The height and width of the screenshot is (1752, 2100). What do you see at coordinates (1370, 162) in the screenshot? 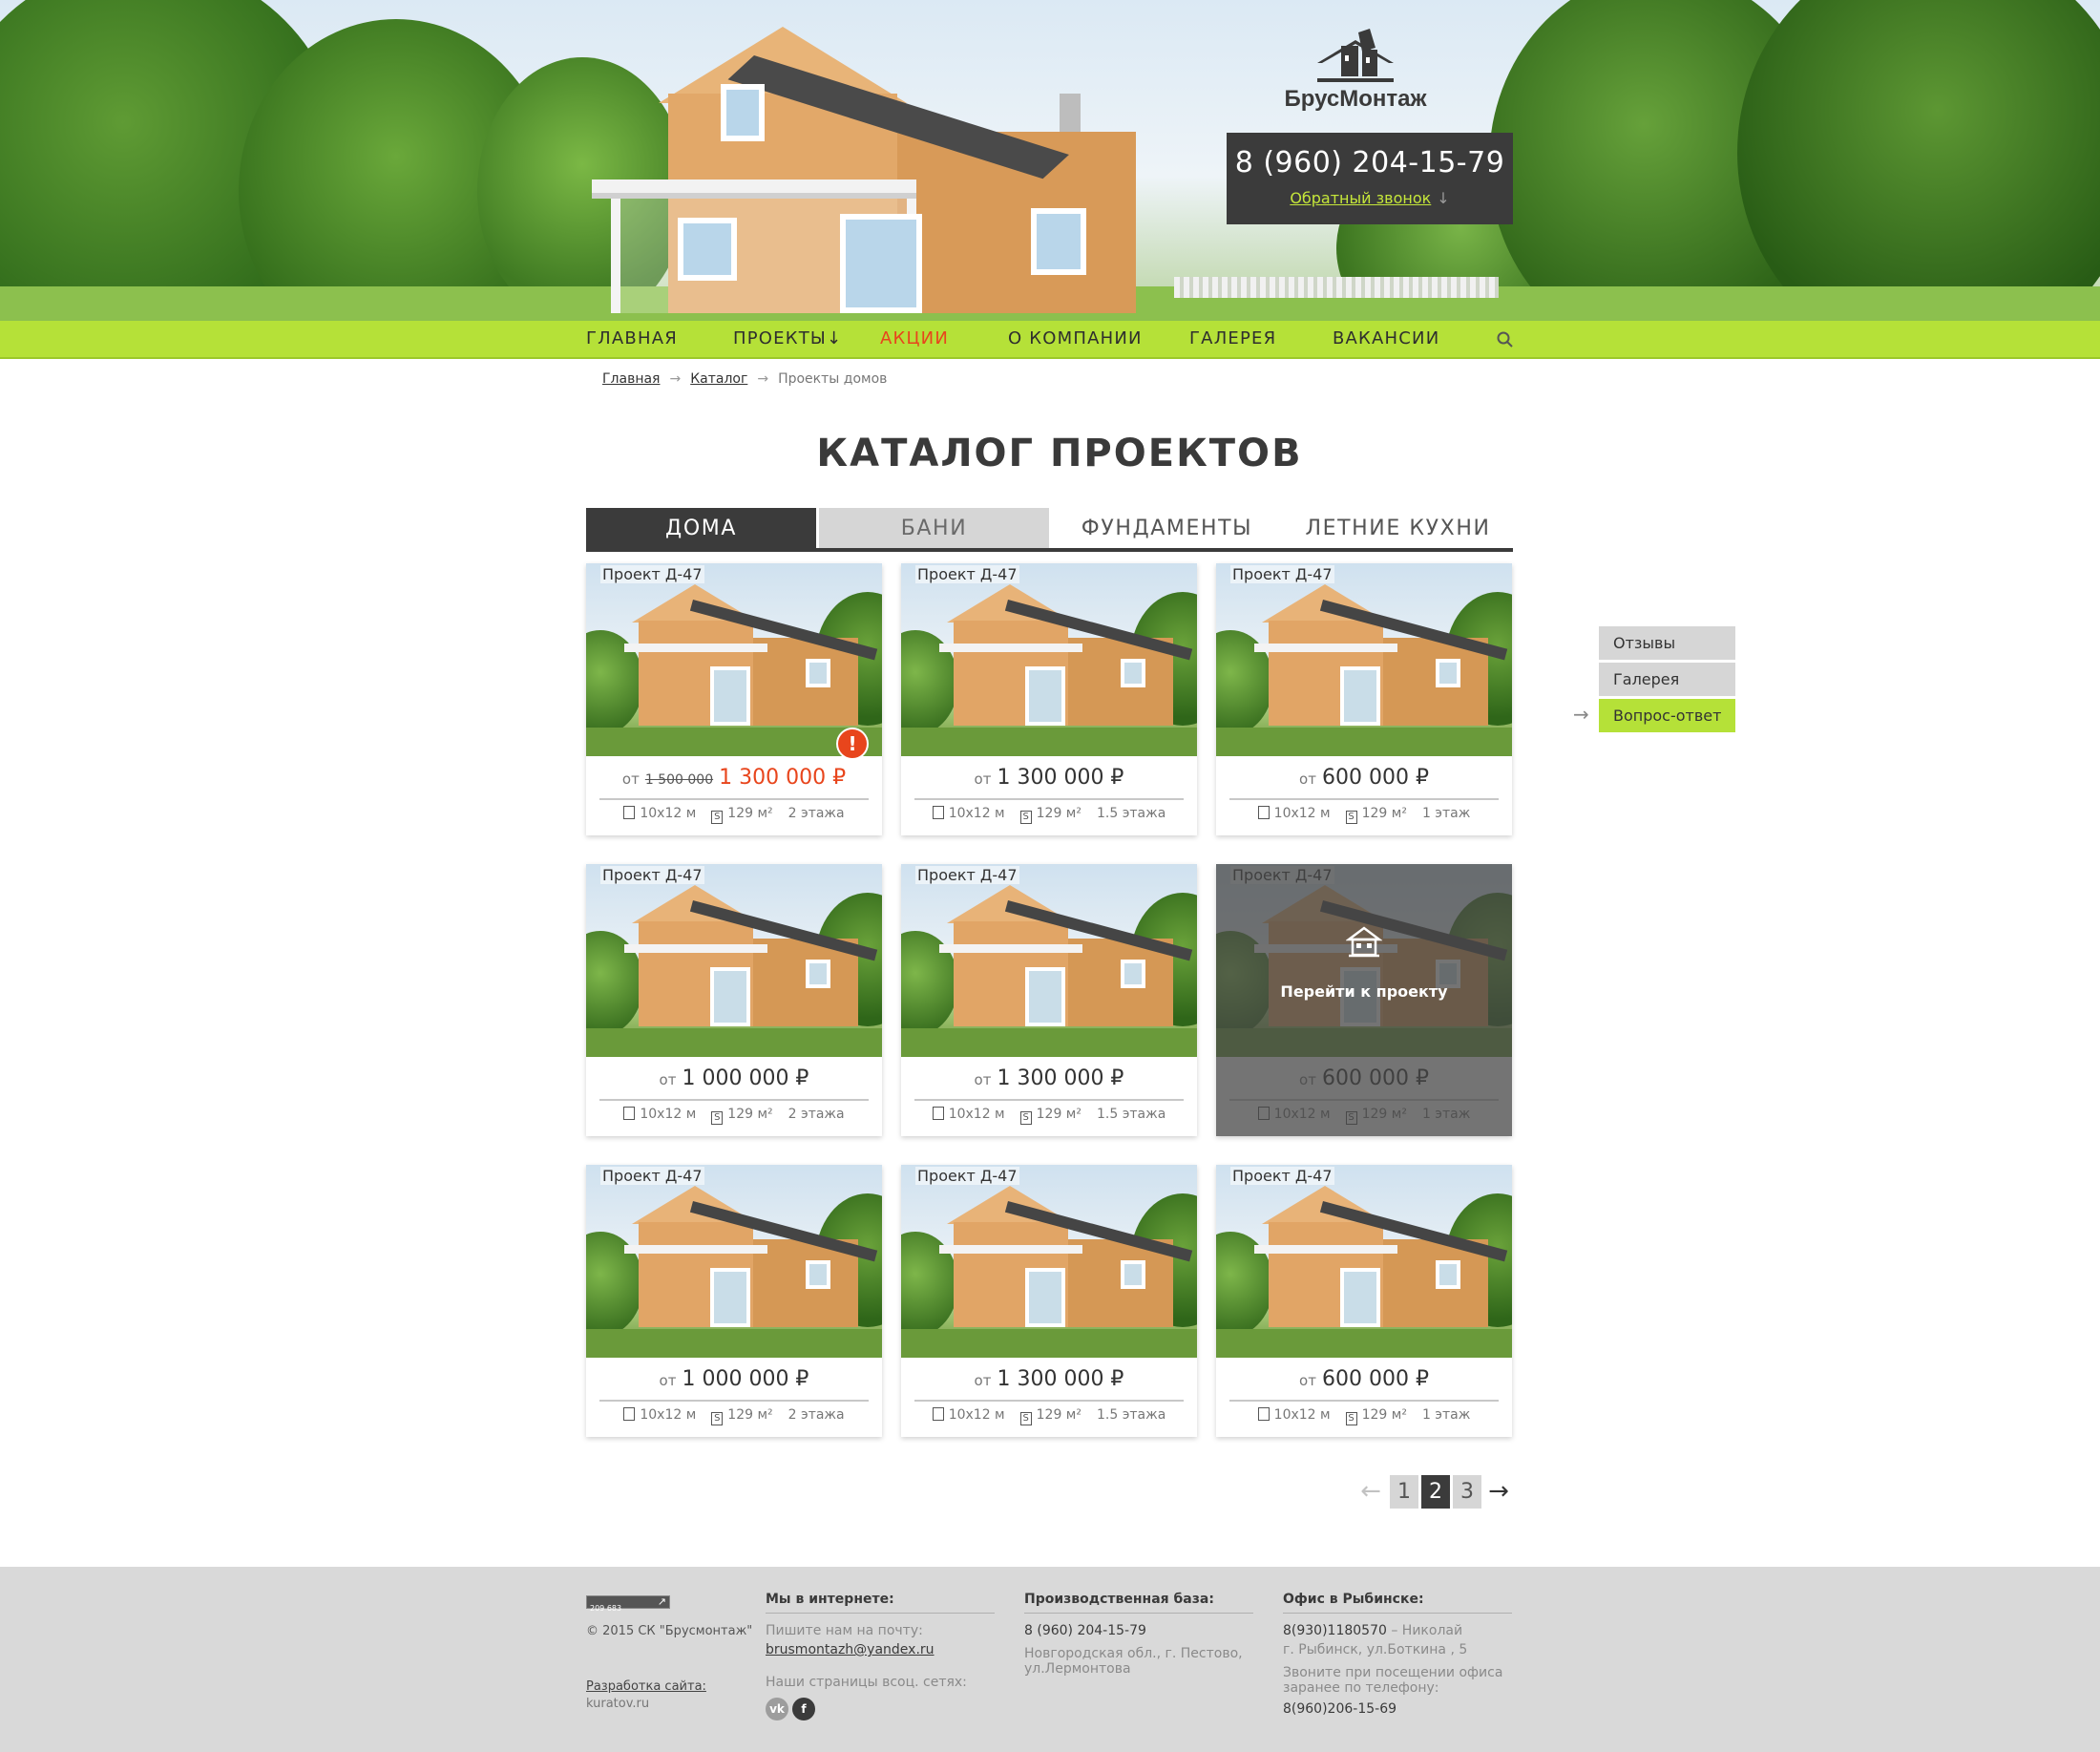
I see `header-phone: 8 (960) 204-15-79` at bounding box center [1370, 162].